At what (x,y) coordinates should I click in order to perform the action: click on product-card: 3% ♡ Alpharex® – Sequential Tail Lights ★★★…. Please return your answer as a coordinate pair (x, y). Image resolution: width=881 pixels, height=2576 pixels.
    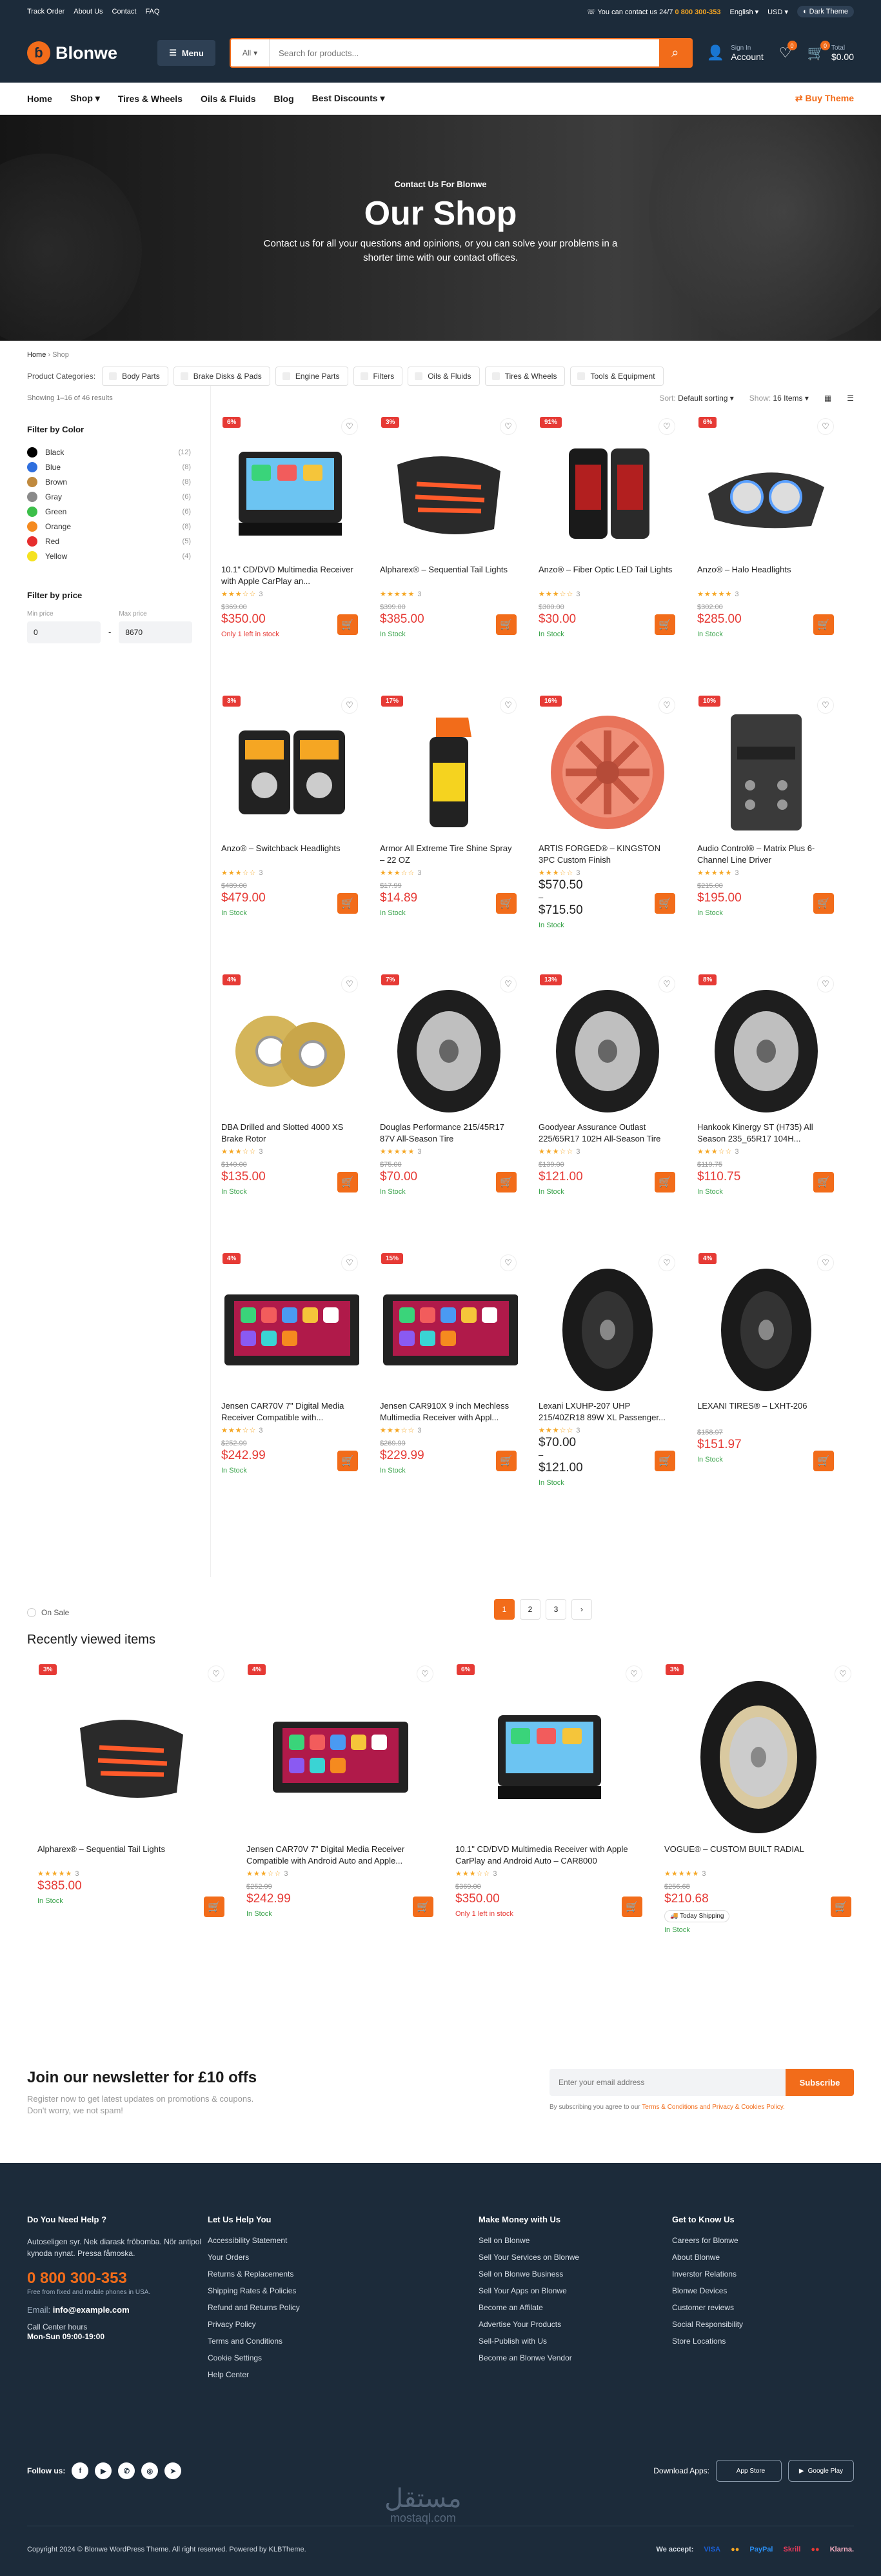
    Looking at the image, I should click on (131, 1806).